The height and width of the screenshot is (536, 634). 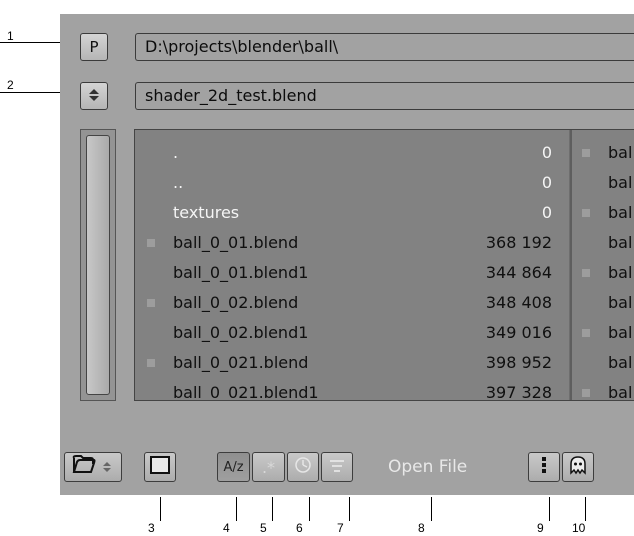 I want to click on scrollbar-thumb, so click(x=98, y=265).